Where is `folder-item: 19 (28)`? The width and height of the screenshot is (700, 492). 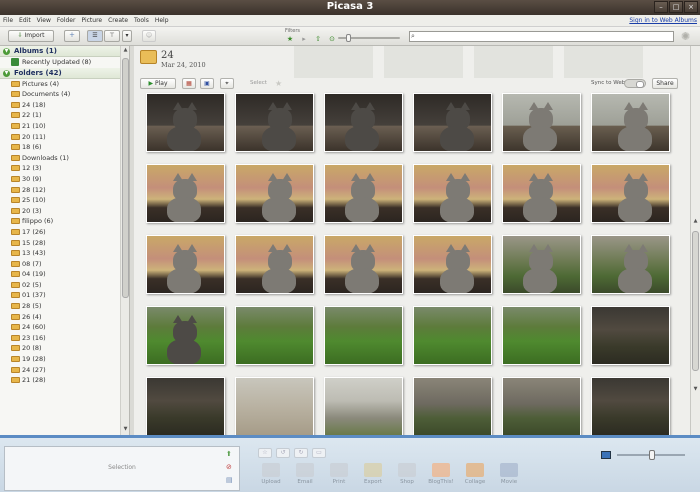 folder-item: 19 (28) is located at coordinates (64, 359).